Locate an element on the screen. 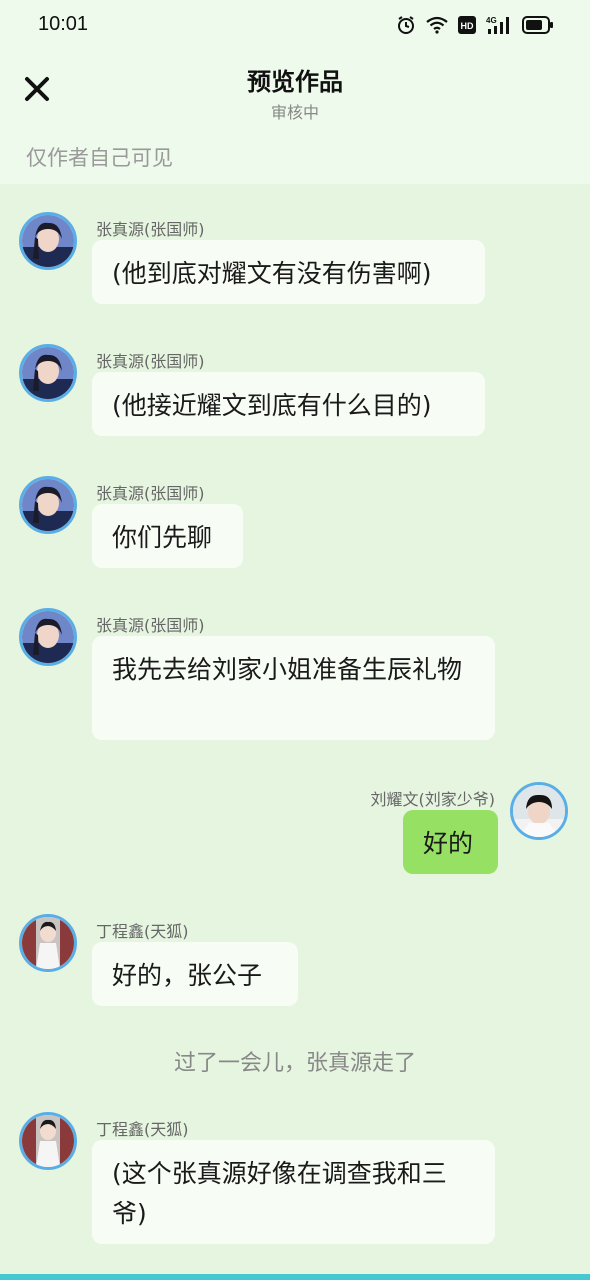 This screenshot has width=590, height=1280. message-item: 张真源(张国师) 我先去给刘家小姐准备生辰礼物 is located at coordinates (295, 665).